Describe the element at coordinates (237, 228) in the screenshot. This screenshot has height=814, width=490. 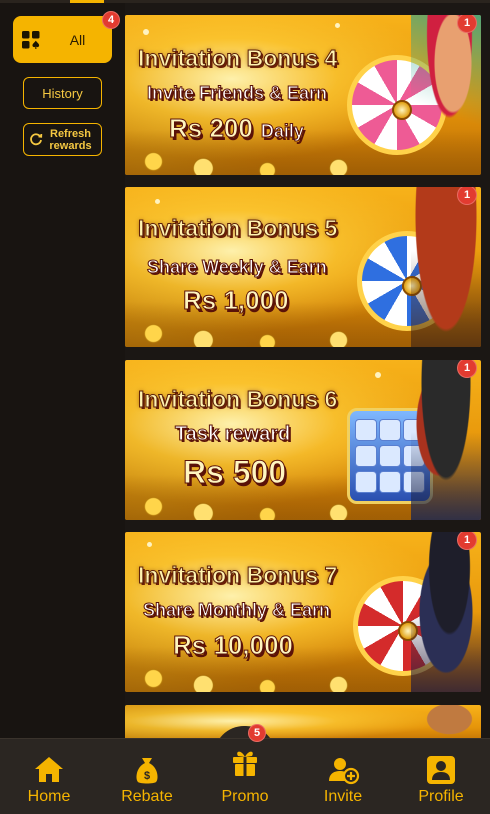
I see `banner-title: Invitation Bonus 5` at that location.